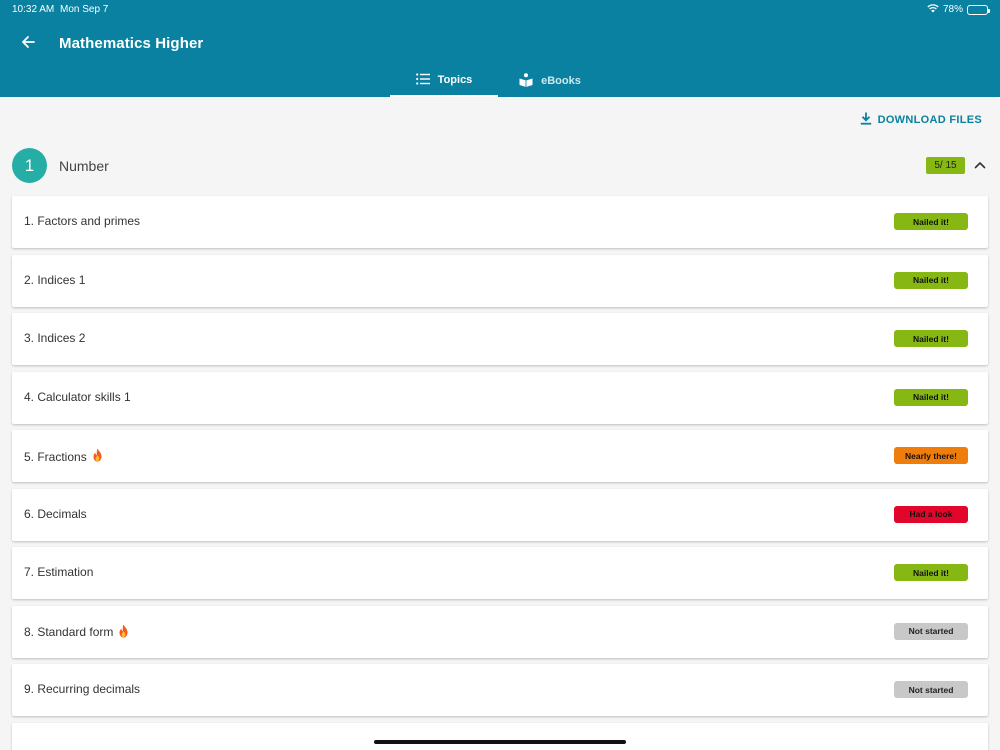  What do you see at coordinates (455, 80) in the screenshot?
I see `tab-topics-label: Topics` at bounding box center [455, 80].